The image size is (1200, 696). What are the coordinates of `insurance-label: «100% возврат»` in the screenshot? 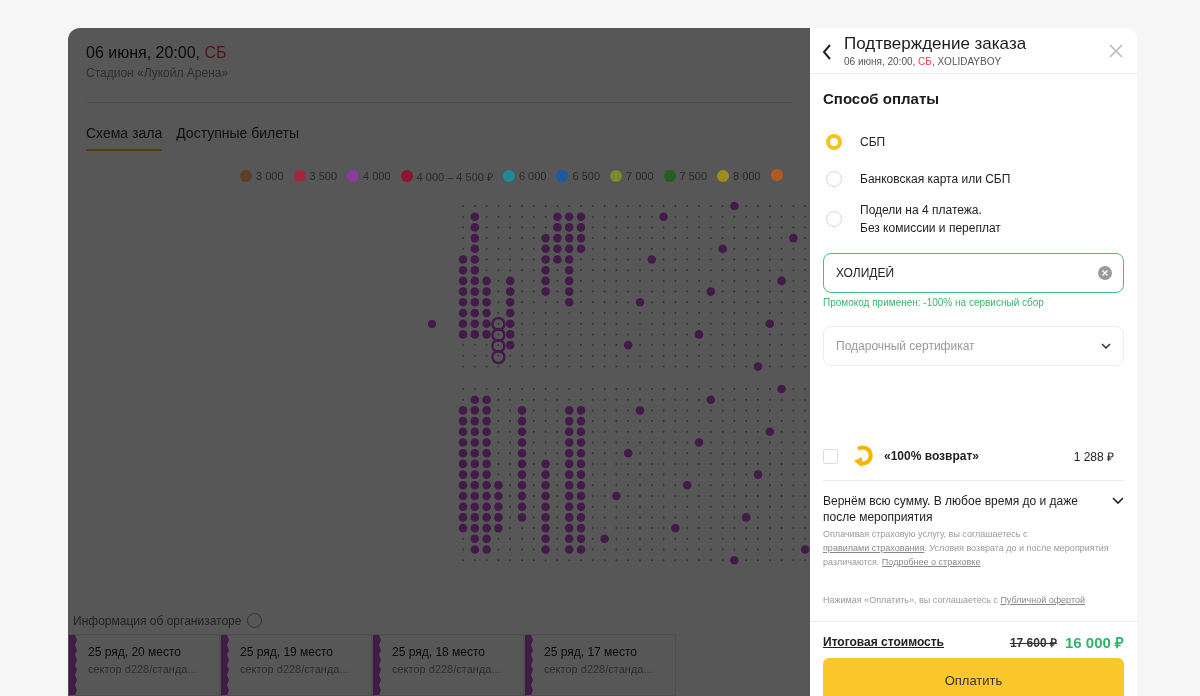 It's located at (932, 456).